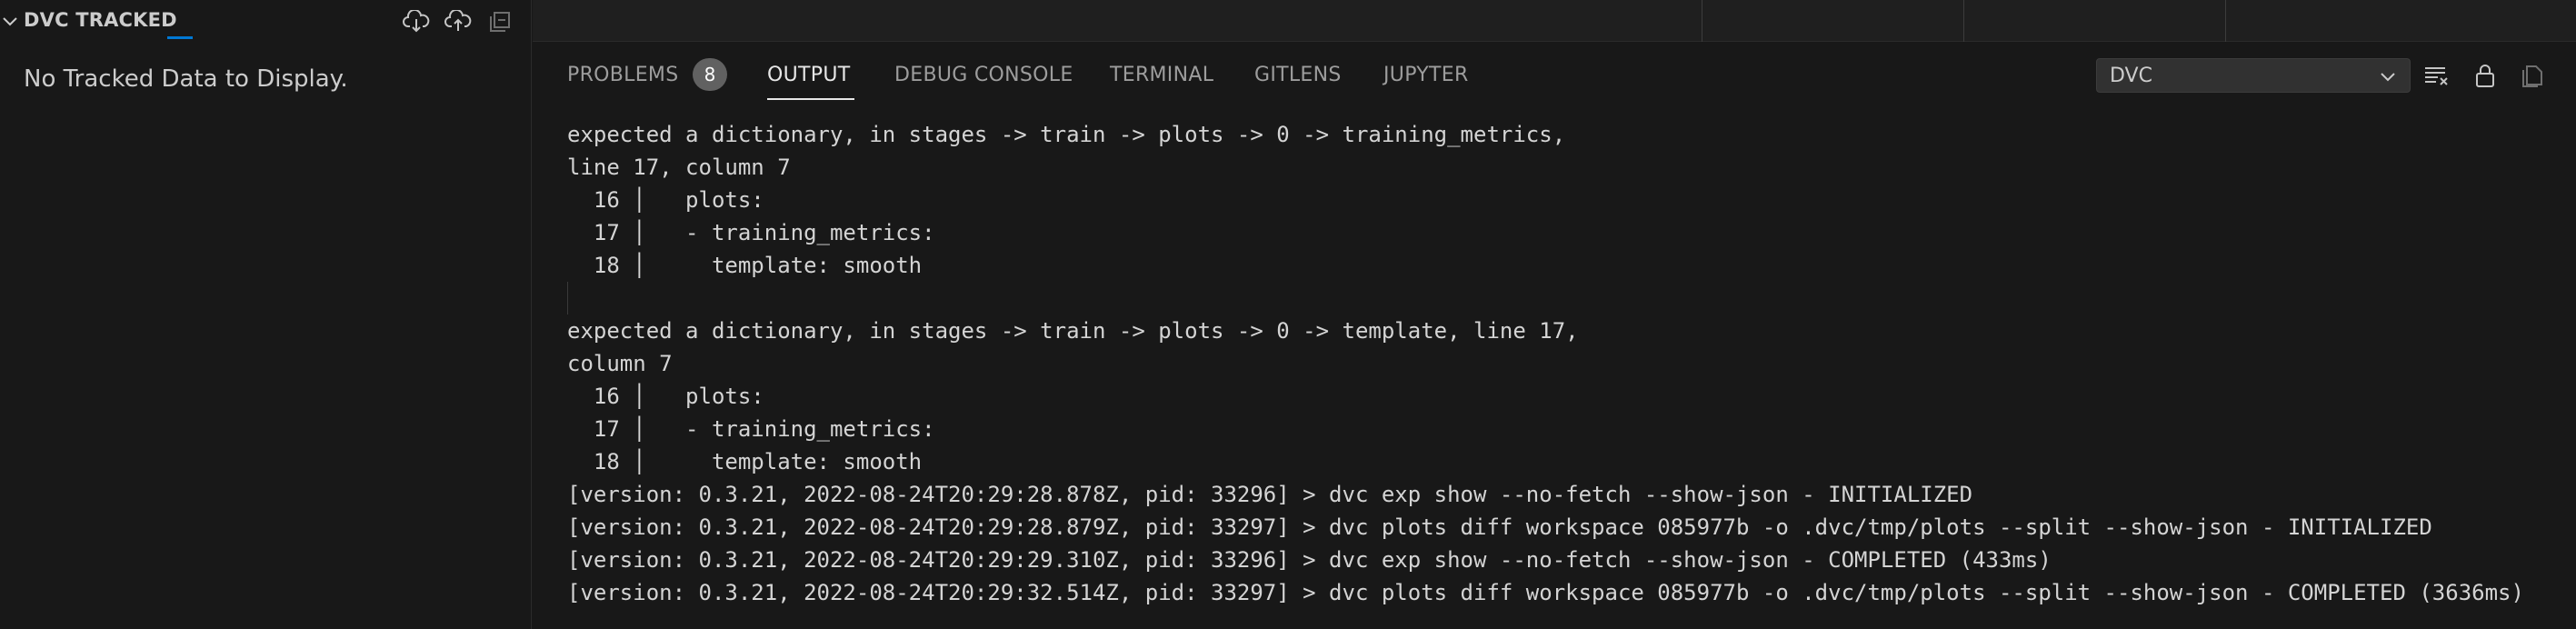  What do you see at coordinates (808, 75) in the screenshot?
I see `tab-output: OUTPUT` at bounding box center [808, 75].